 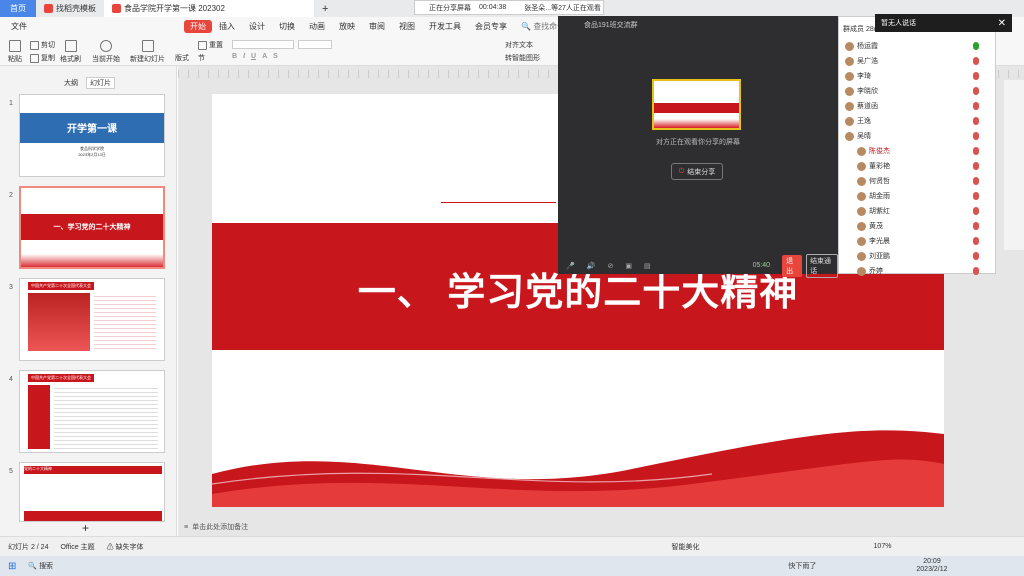 What do you see at coordinates (70, 52) in the screenshot?
I see `format-painter-button: 格式刷` at bounding box center [70, 52].